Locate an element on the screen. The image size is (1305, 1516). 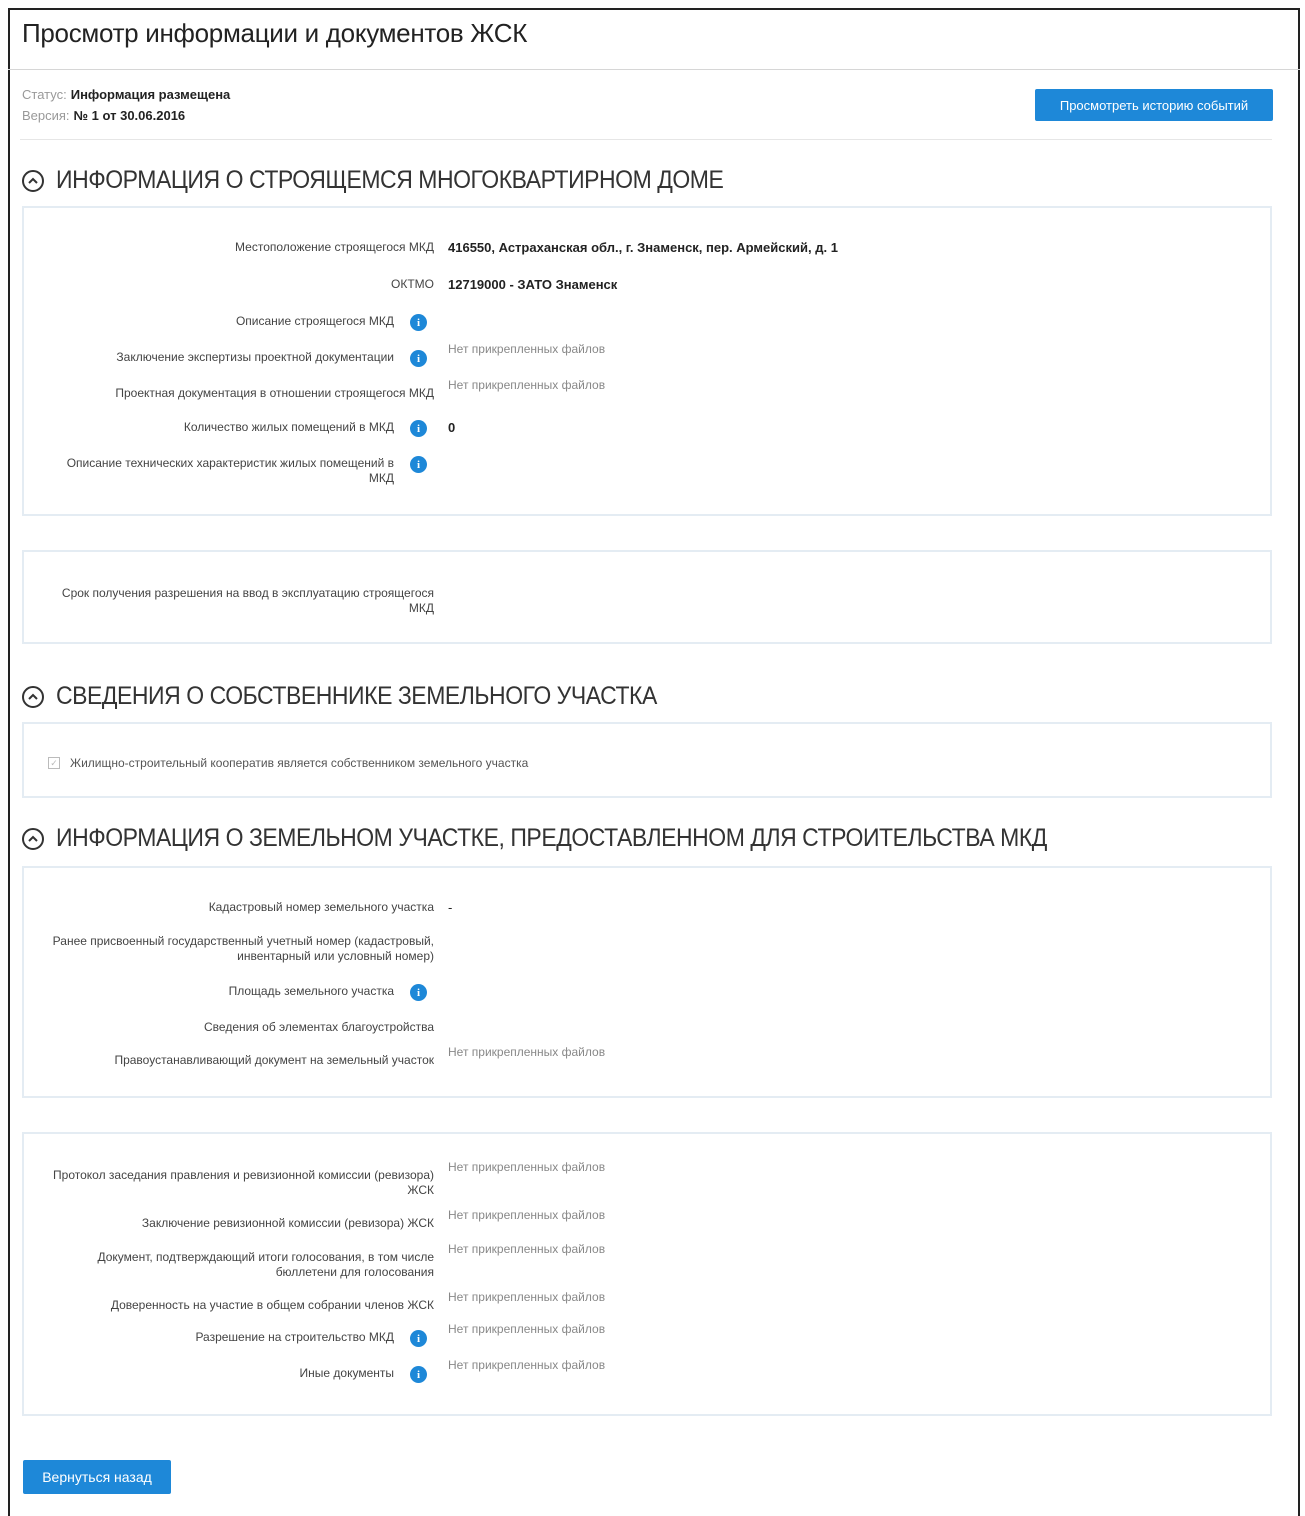
status-divider is located at coordinates (646, 139).